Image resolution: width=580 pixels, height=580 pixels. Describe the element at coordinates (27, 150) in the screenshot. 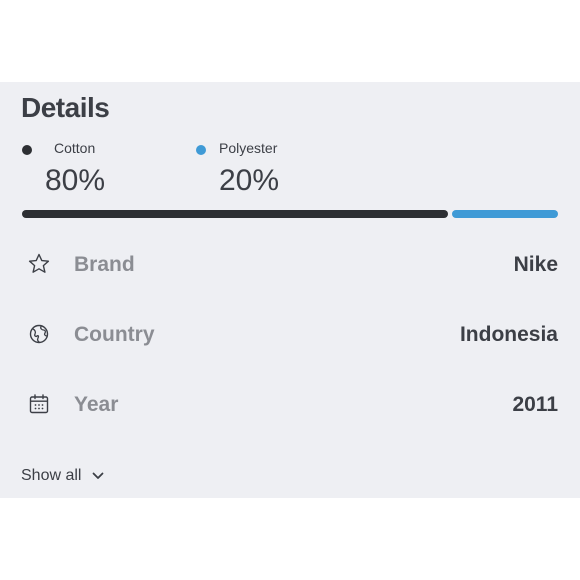

I see `cotton-dot` at that location.